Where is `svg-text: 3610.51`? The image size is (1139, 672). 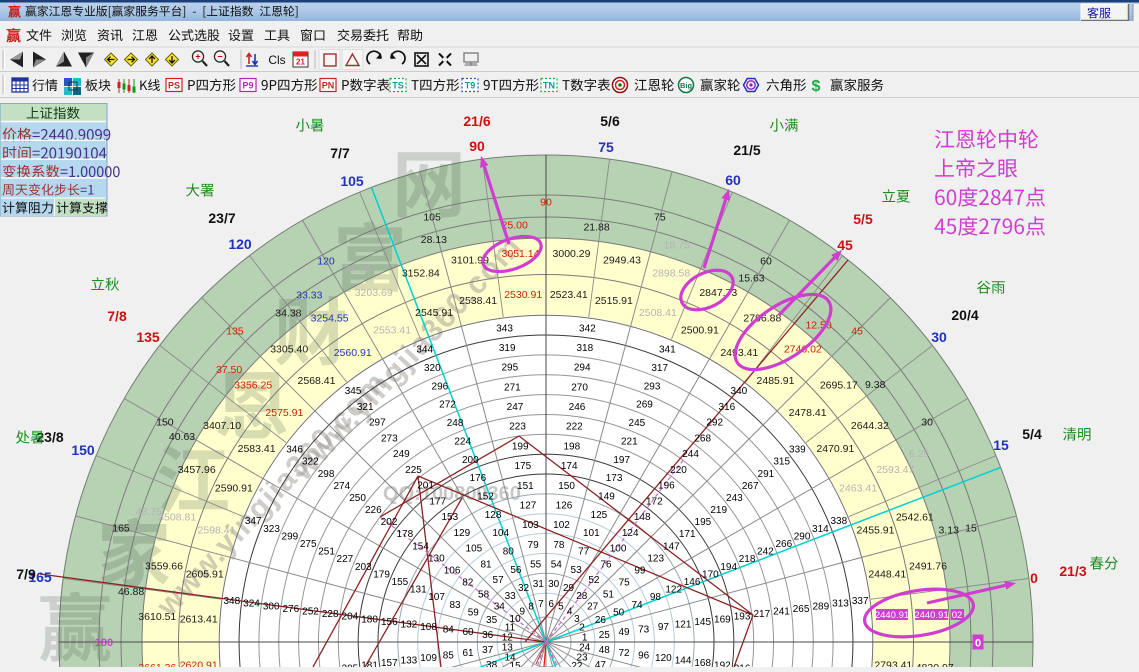
svg-text: 3610.51 is located at coordinates (157, 617).